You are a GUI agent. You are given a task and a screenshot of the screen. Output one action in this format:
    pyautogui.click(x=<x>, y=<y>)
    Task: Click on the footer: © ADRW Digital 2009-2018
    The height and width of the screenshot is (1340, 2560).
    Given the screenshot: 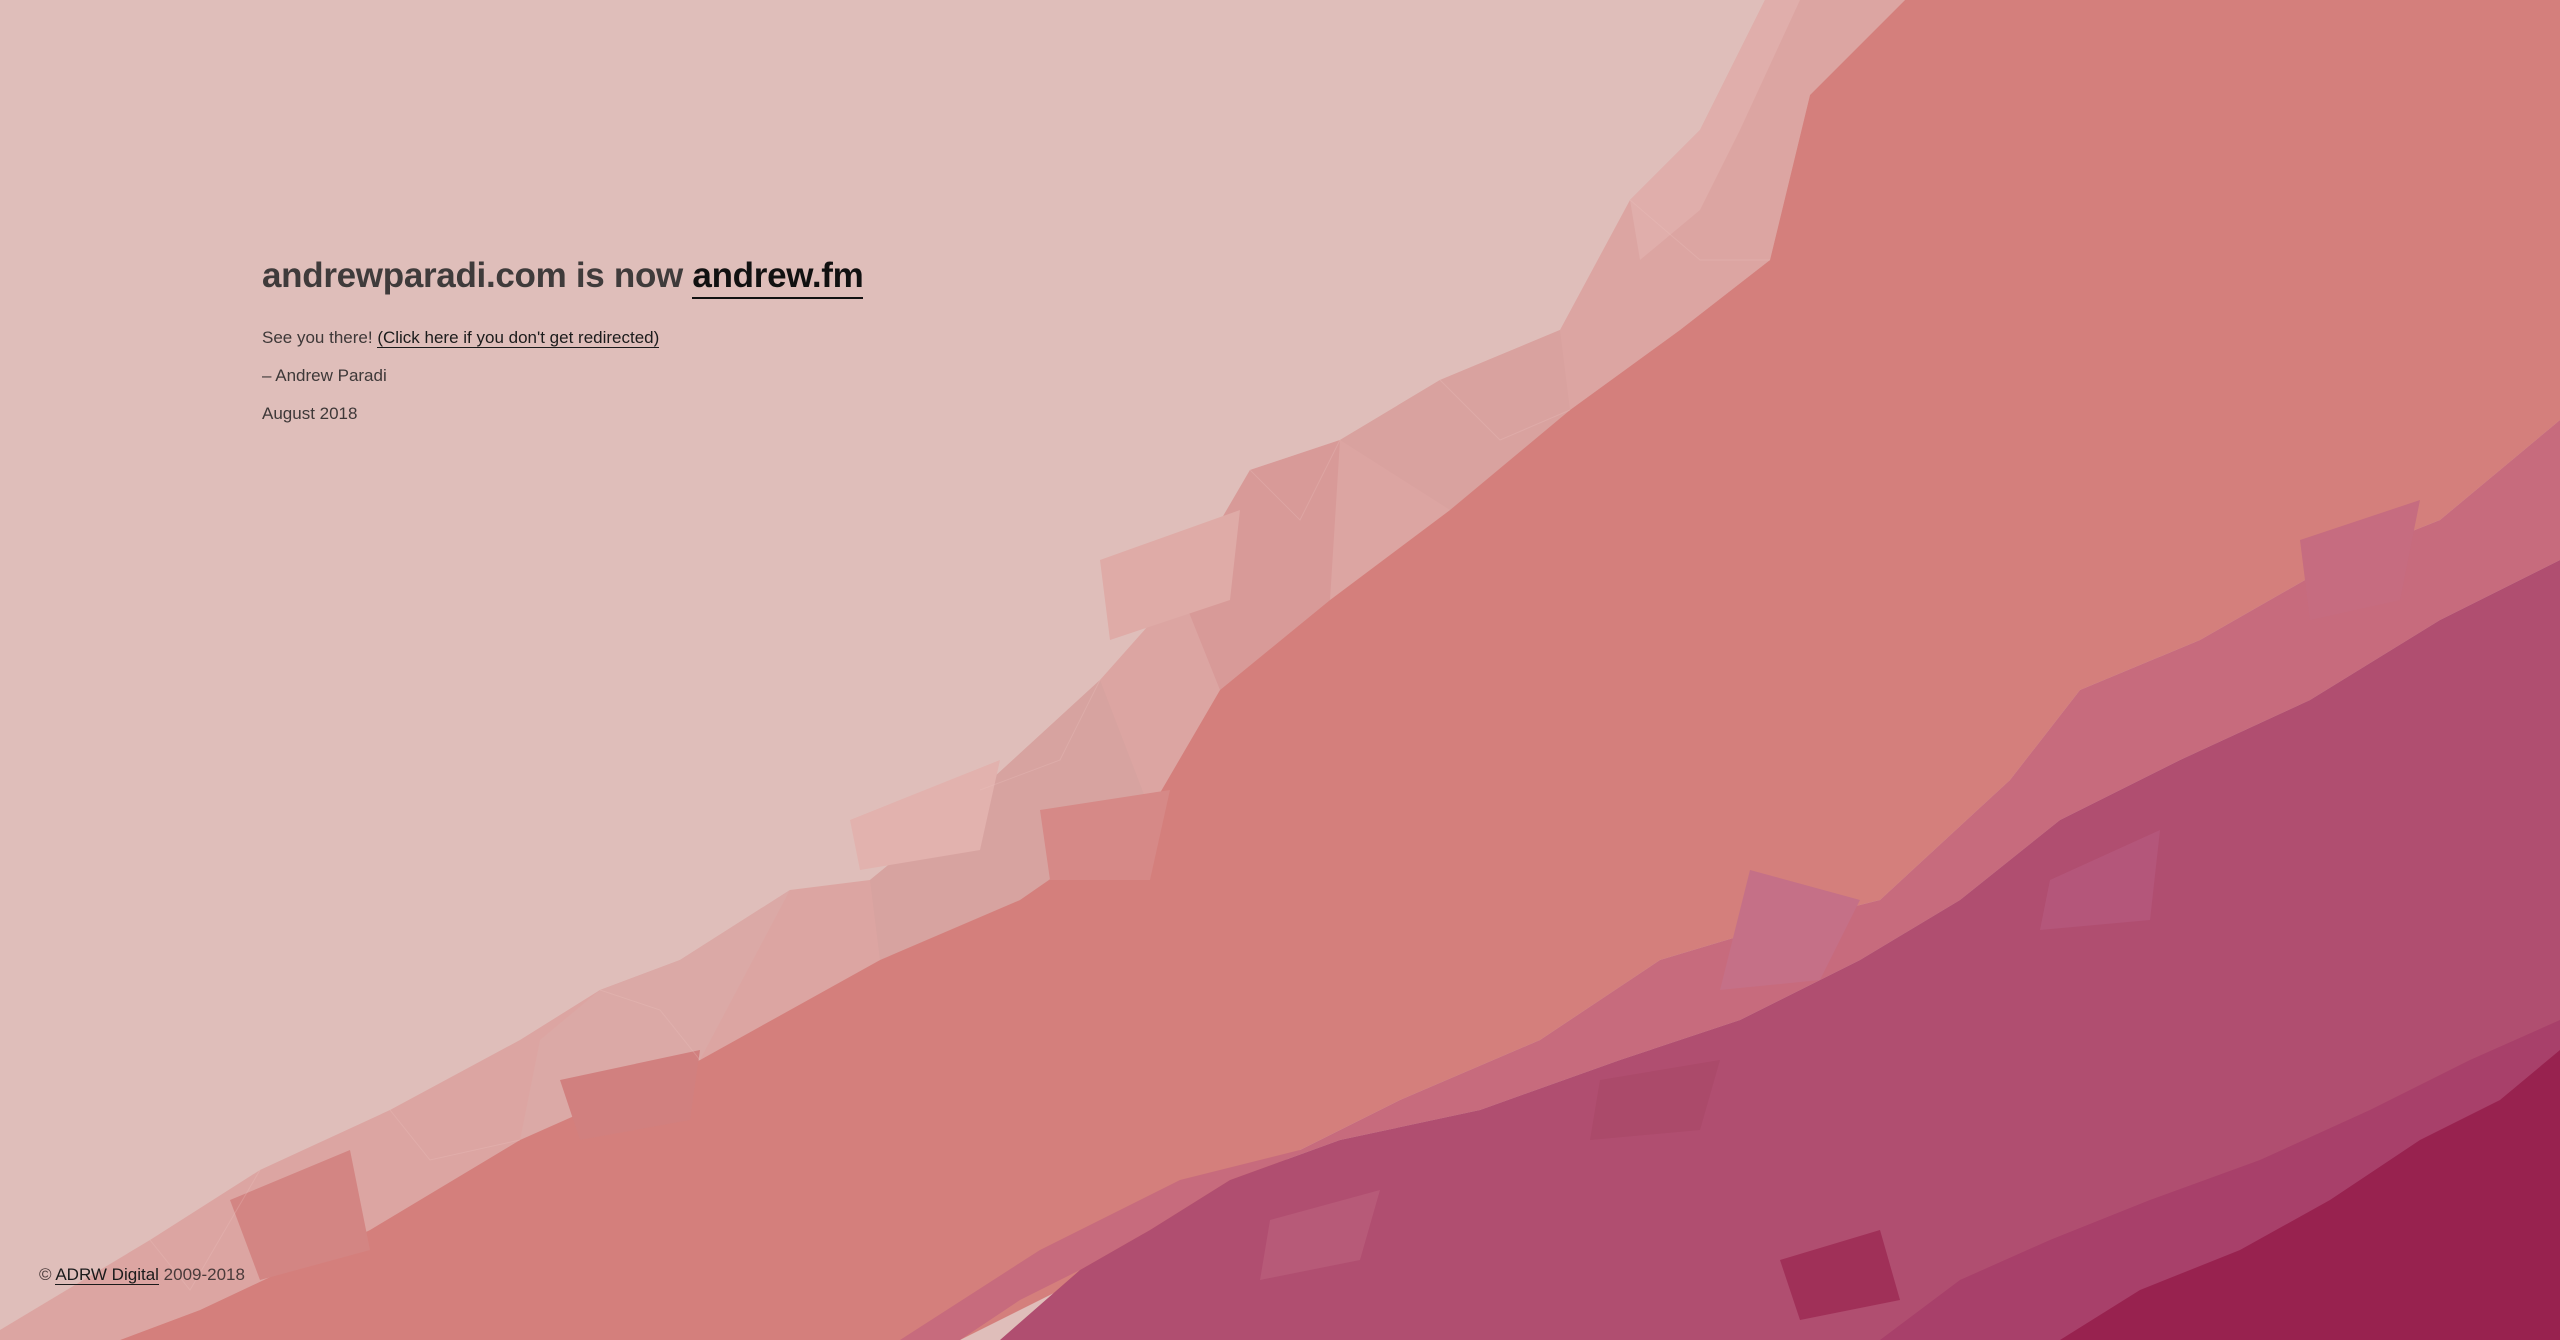 What is the action you would take?
    pyautogui.click(x=142, y=1275)
    